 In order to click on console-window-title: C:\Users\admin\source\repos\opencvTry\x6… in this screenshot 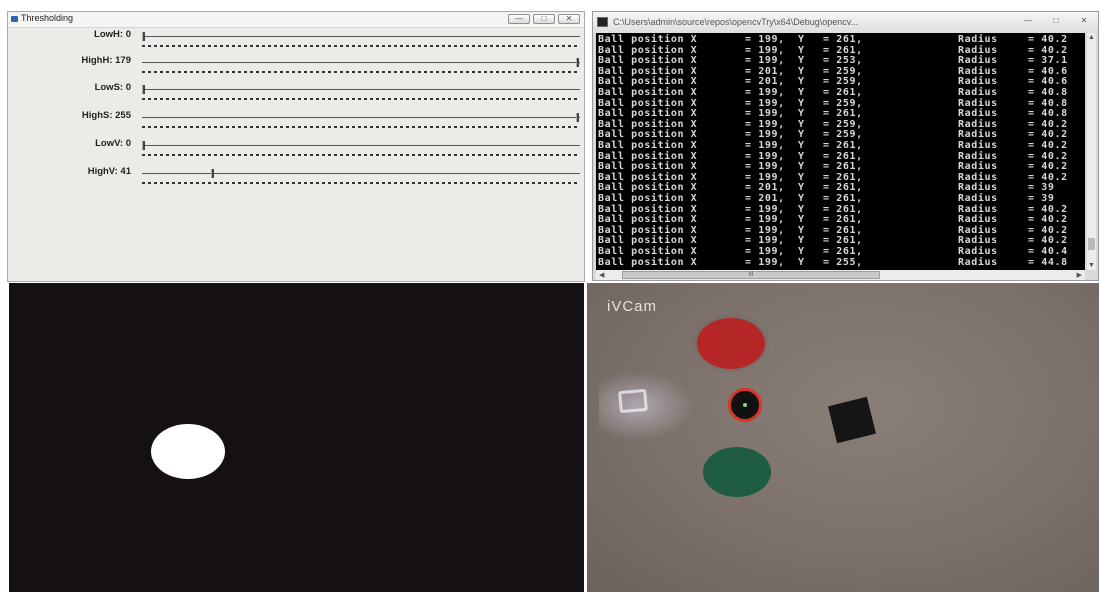, I will do `click(736, 22)`.